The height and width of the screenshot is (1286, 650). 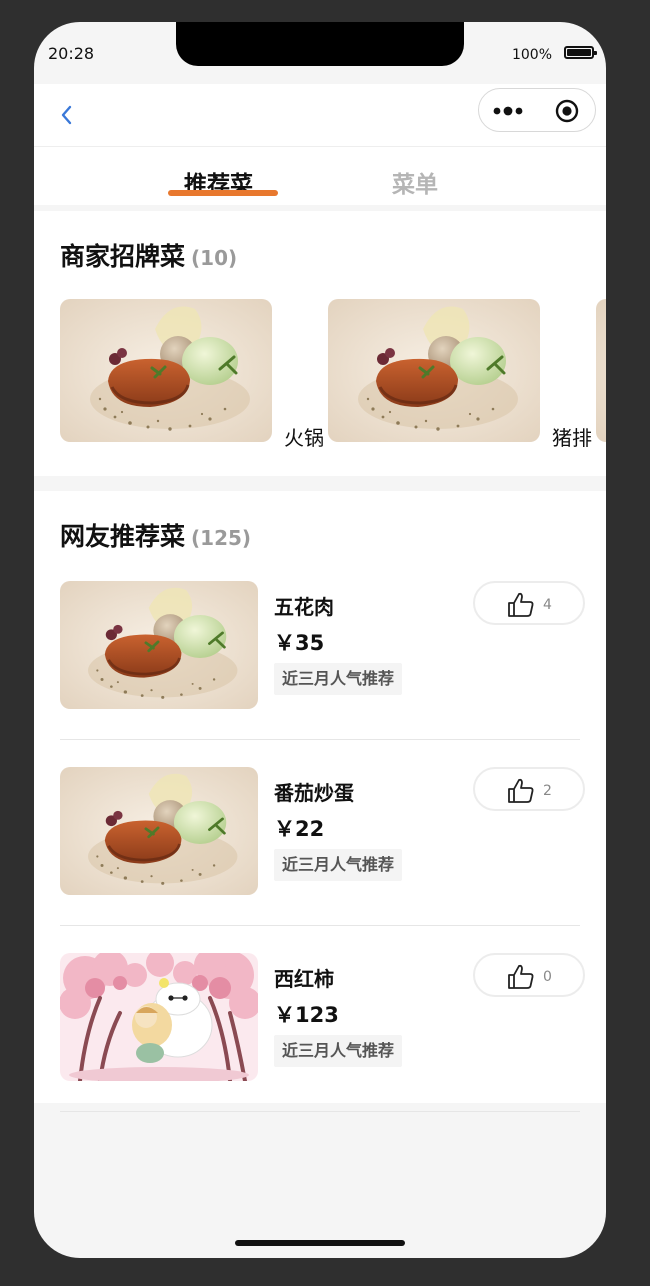 I want to click on tab-menu: 菜单, so click(x=415, y=182).